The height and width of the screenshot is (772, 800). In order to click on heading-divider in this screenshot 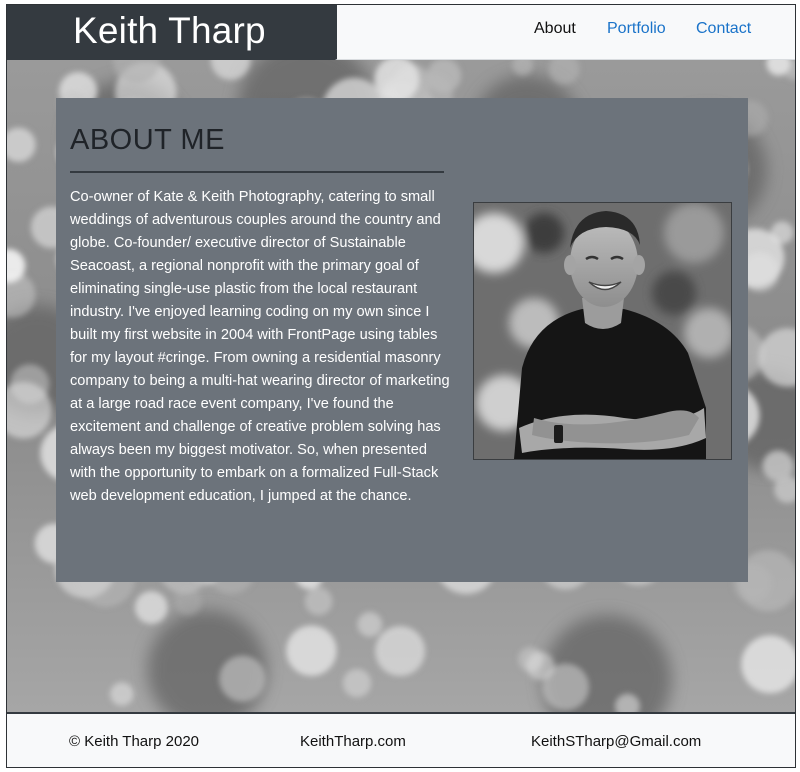, I will do `click(257, 172)`.